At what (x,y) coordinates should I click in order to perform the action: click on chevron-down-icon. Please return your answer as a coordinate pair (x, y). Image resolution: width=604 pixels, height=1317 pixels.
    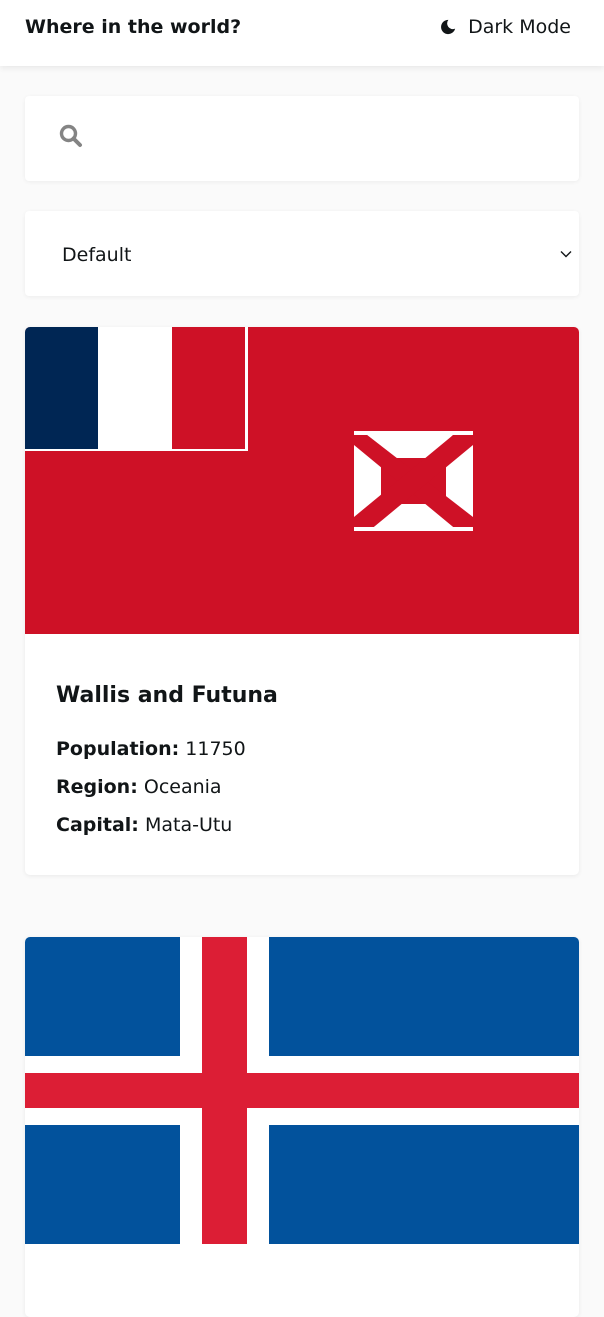
    Looking at the image, I should click on (566, 254).